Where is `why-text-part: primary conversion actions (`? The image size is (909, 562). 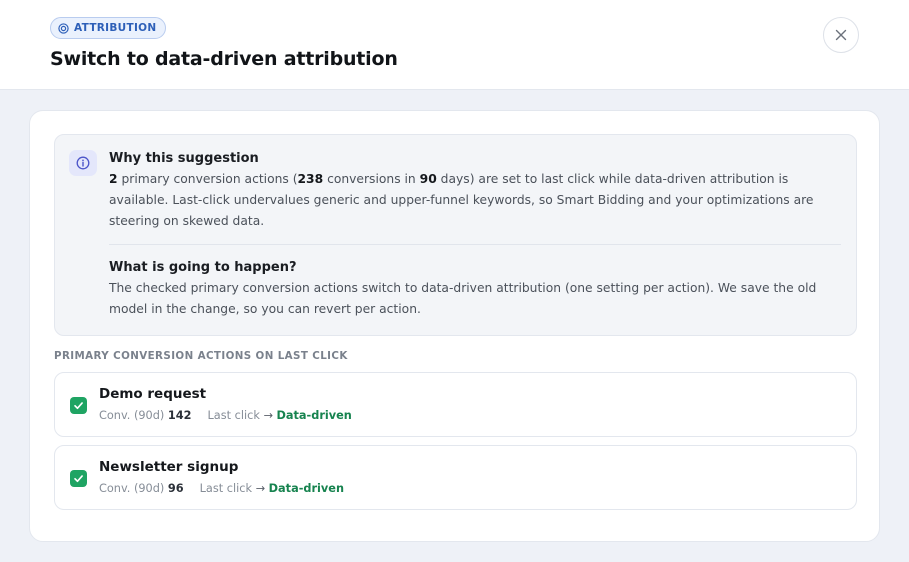 why-text-part: primary conversion actions ( is located at coordinates (207, 179).